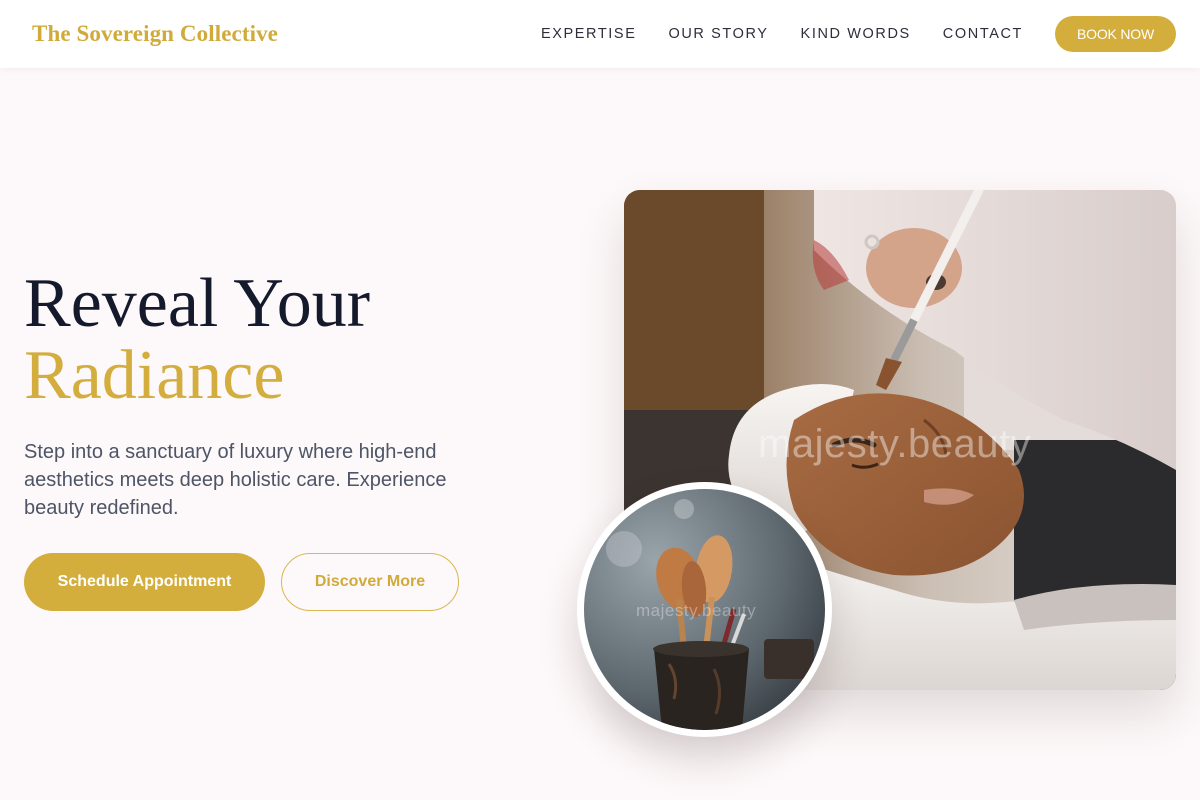  What do you see at coordinates (1115, 34) in the screenshot?
I see `book-now-button: BOOK NOW` at bounding box center [1115, 34].